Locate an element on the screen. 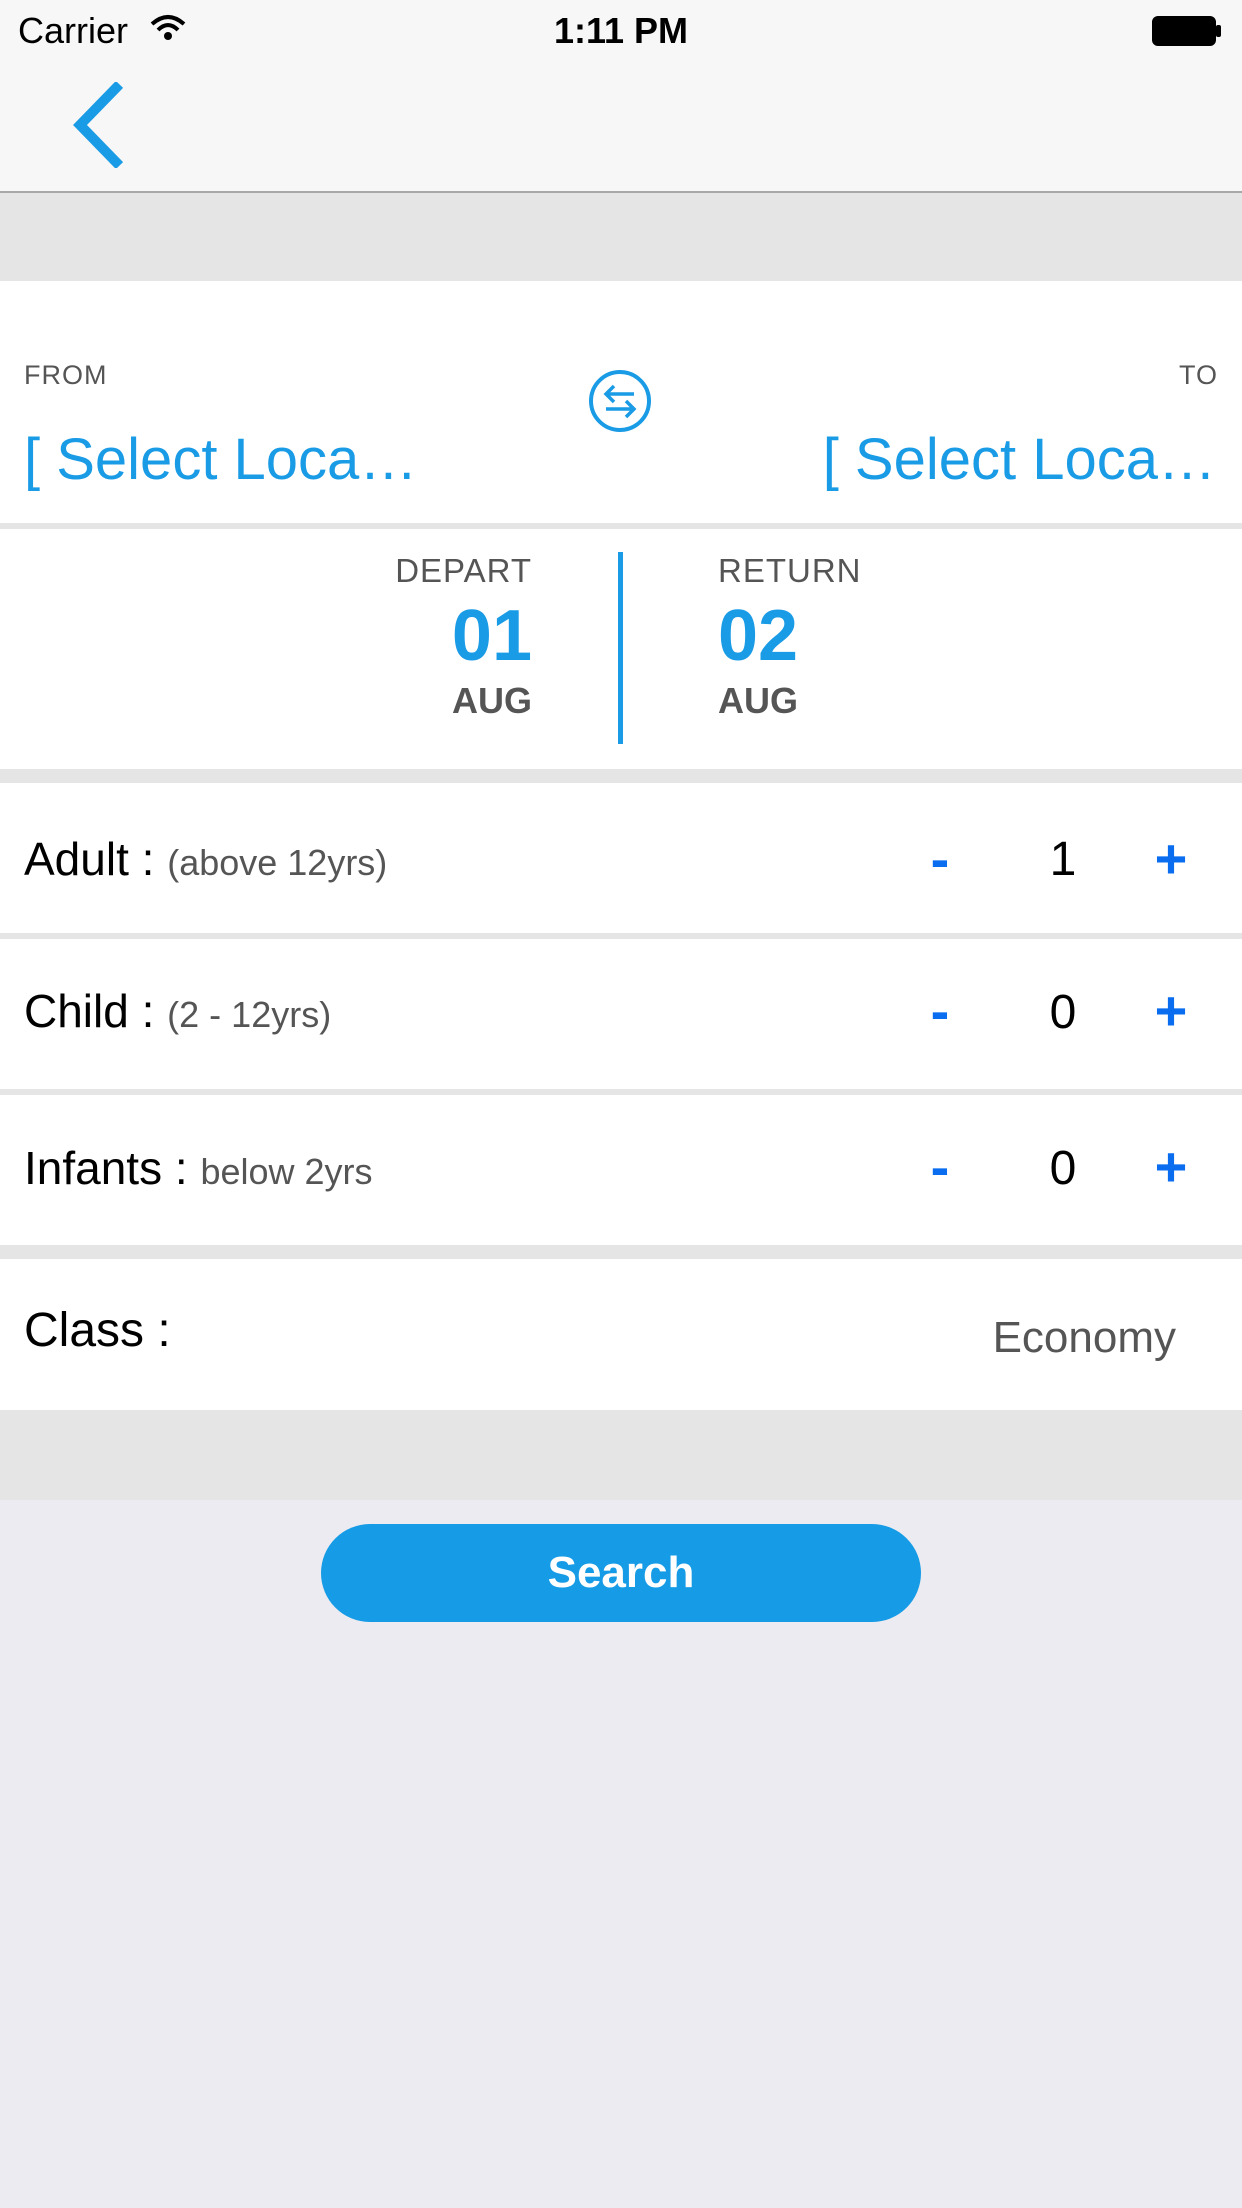 Image resolution: width=1242 pixels, height=2208 pixels. child-decrement-button: - is located at coordinates (940, 1010).